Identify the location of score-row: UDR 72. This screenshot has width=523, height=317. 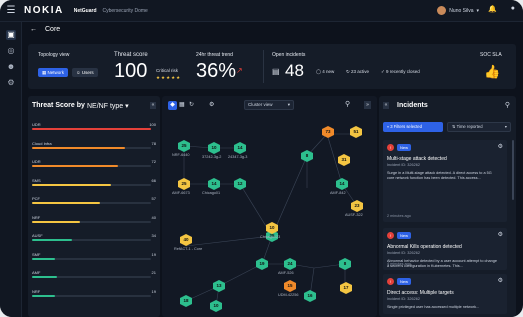
(94, 164).